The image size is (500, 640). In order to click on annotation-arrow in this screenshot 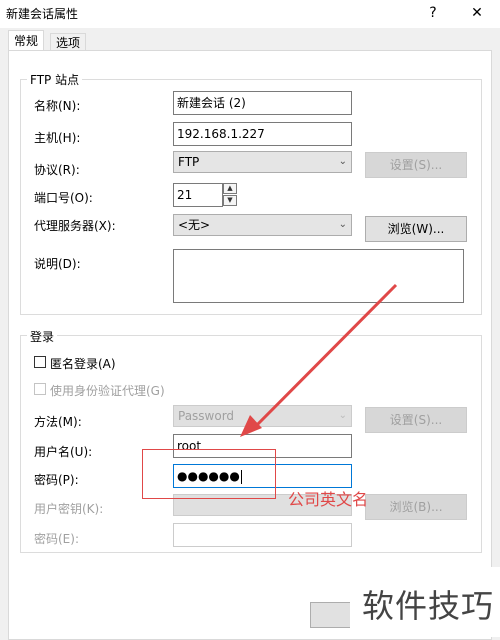, I will do `click(325, 356)`.